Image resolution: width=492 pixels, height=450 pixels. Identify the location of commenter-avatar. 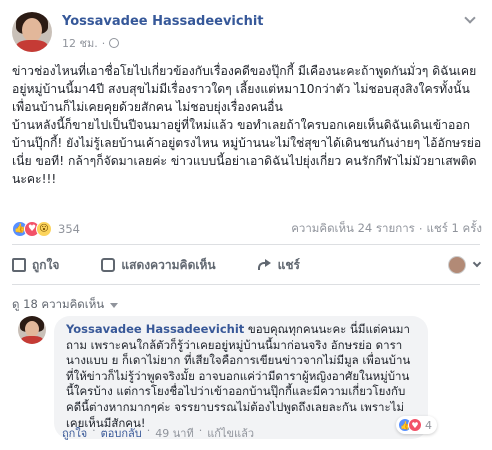
(32, 330).